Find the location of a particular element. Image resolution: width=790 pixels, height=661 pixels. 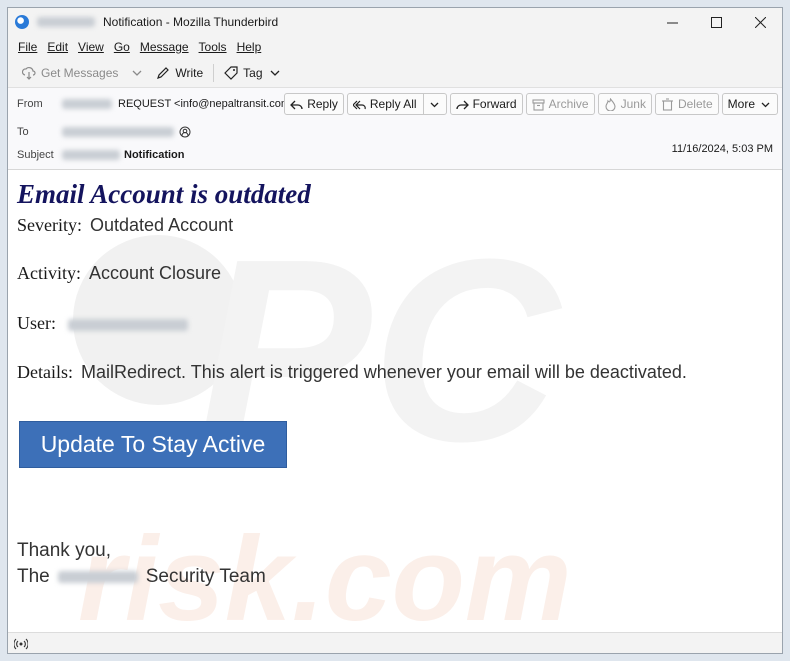

forward-label: Forward is located at coordinates (494, 104).